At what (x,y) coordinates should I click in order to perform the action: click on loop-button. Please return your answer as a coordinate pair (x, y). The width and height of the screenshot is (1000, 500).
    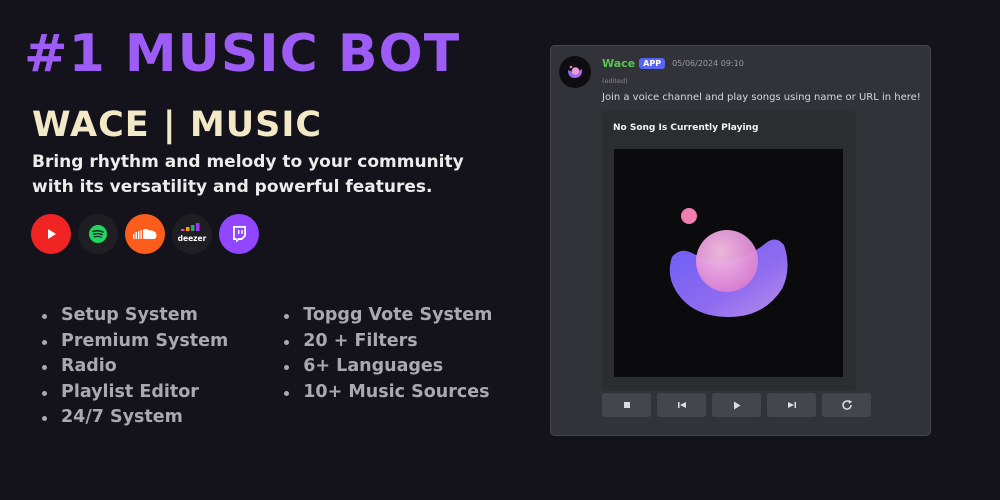
    Looking at the image, I should click on (846, 405).